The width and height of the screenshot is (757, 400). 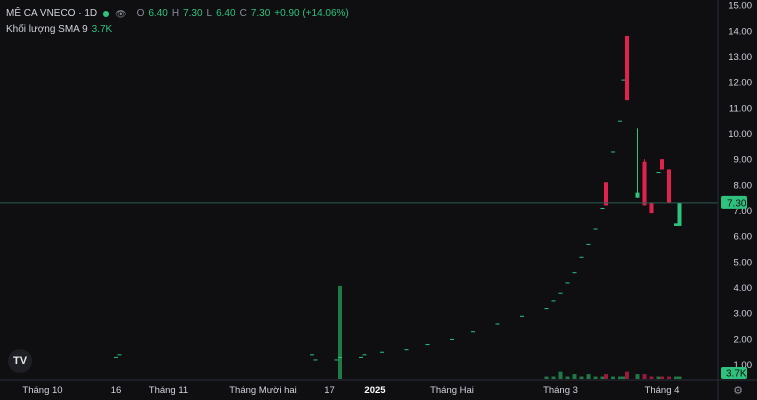 What do you see at coordinates (736, 374) in the screenshot?
I see `volume-badge-text: 3.7K` at bounding box center [736, 374].